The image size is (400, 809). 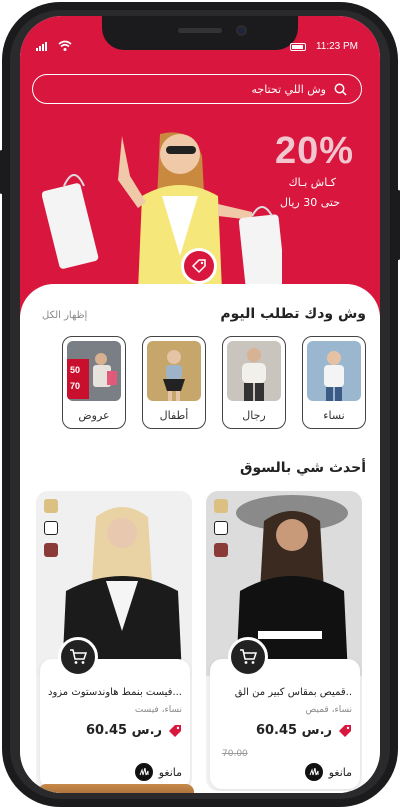 I want to click on category-women-image, so click(x=334, y=371).